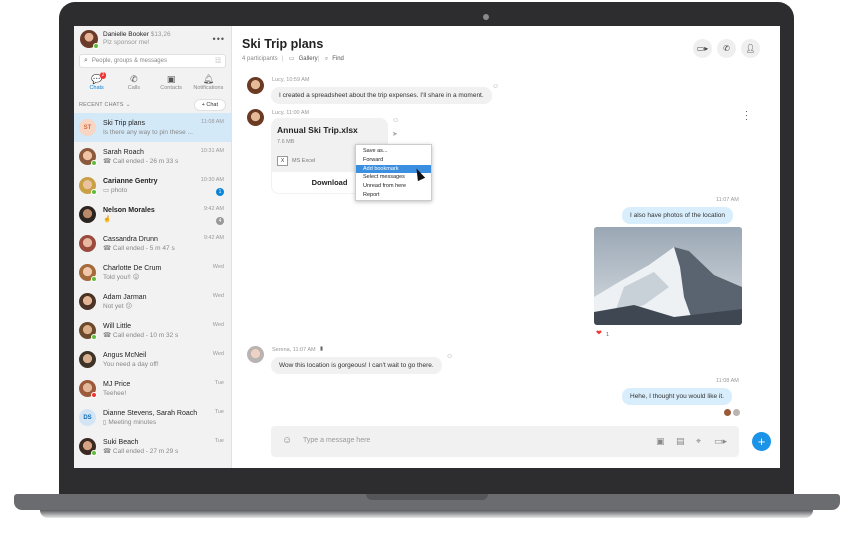 This screenshot has height=538, width=853. I want to click on profile-name: Danielle Booker, so click(126, 34).